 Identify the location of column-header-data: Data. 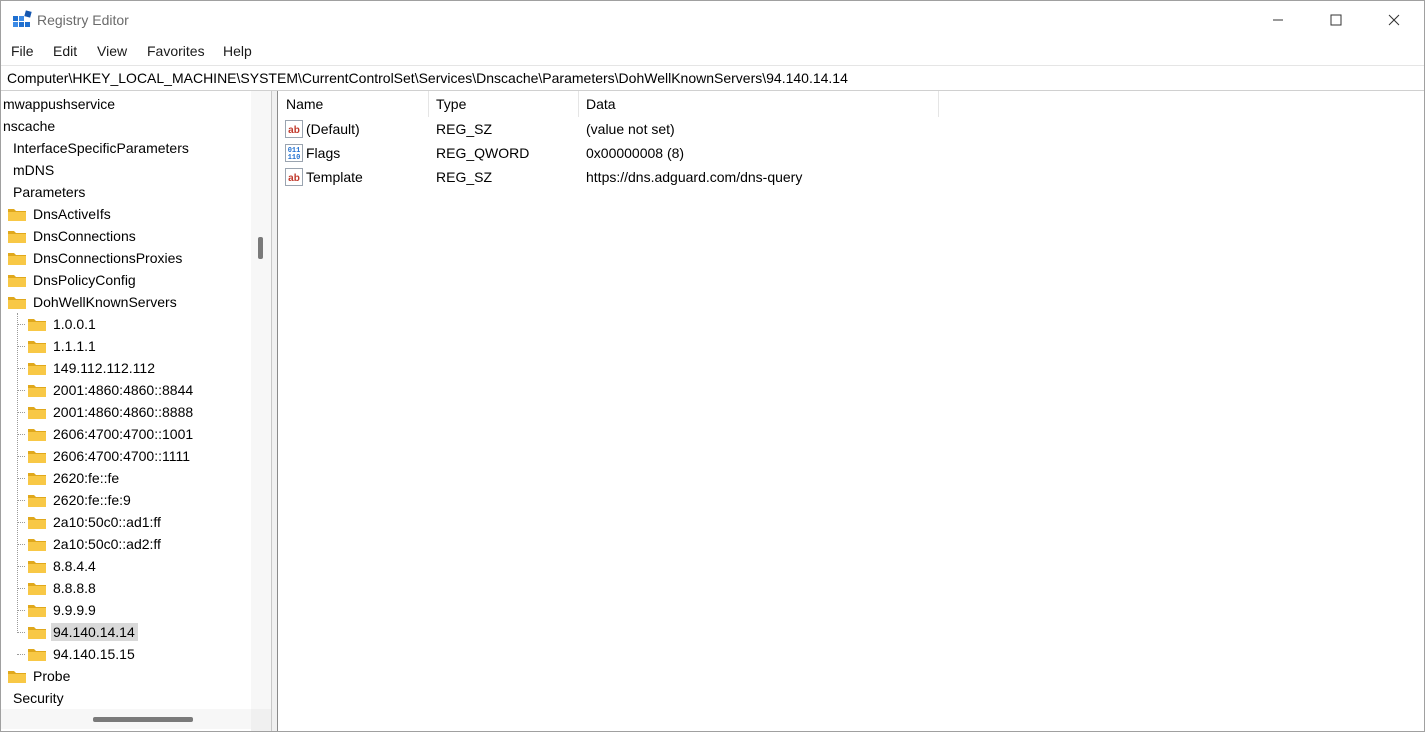
(759, 104).